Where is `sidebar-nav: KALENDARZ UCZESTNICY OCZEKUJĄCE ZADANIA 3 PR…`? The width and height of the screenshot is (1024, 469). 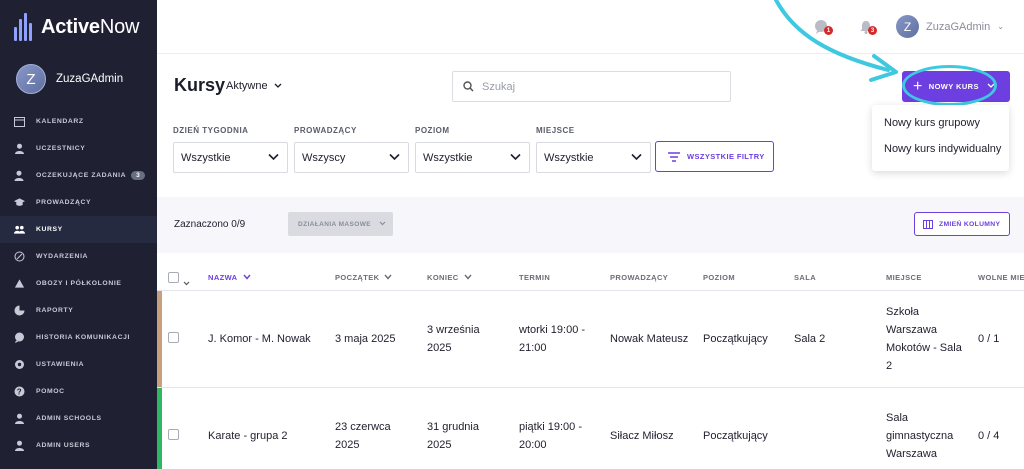 sidebar-nav: KALENDARZ UCZESTNICY OCZEKUJĄCE ZADANIA 3 PR… is located at coordinates (78, 283).